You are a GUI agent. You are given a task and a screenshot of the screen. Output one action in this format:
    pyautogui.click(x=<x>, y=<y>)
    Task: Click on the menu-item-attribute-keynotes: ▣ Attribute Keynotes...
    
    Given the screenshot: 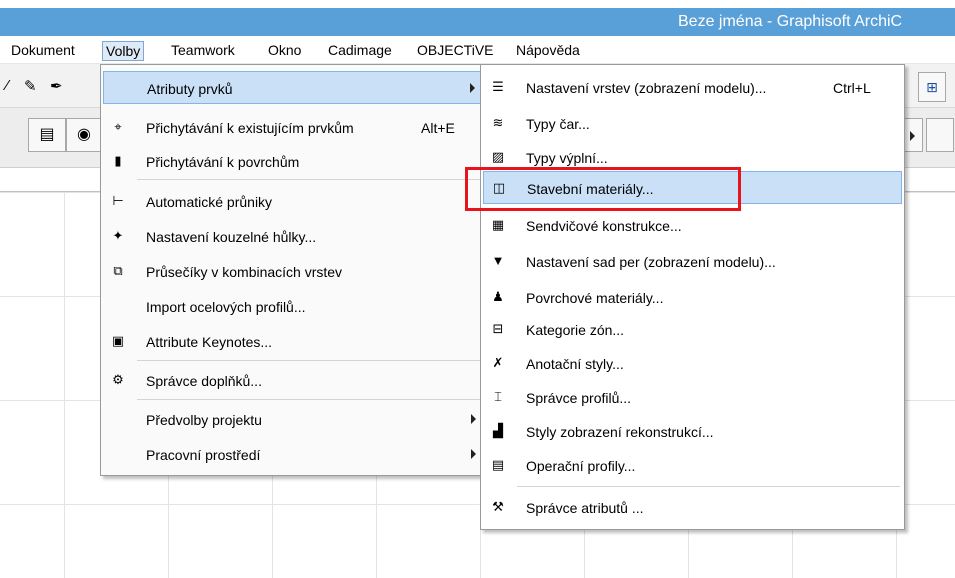 What is the action you would take?
    pyautogui.click(x=292, y=341)
    